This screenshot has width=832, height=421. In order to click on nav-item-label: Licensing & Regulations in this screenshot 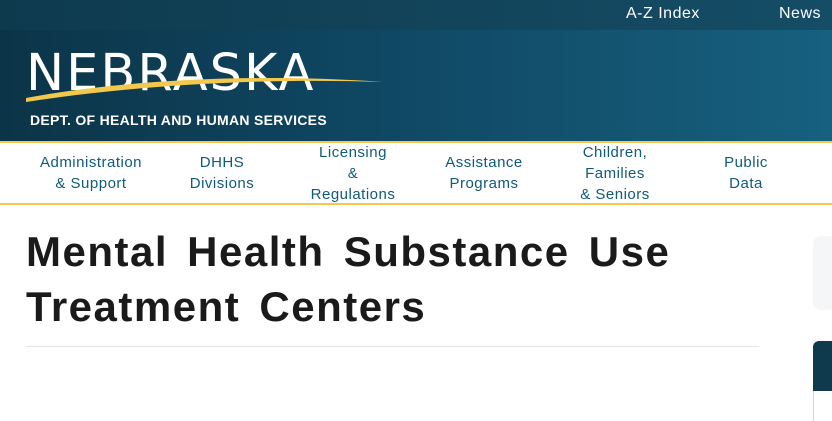, I will do `click(353, 173)`.